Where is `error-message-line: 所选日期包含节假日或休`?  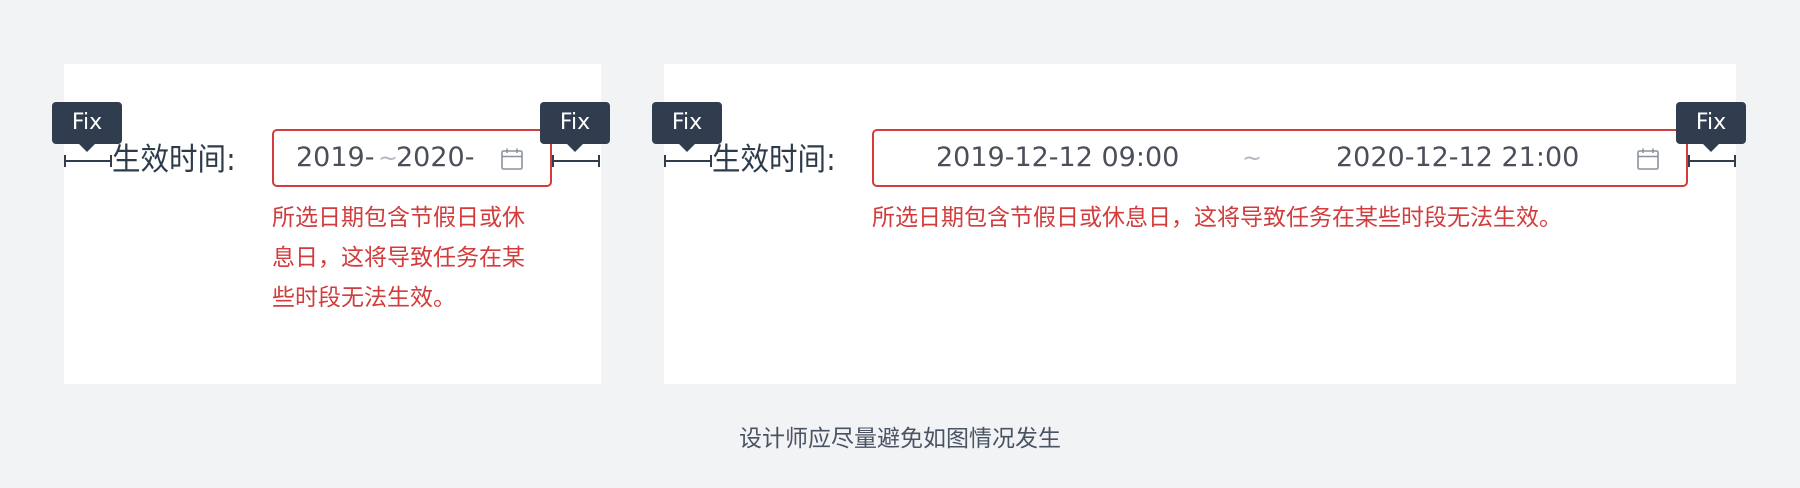
error-message-line: 所选日期包含节假日或休 is located at coordinates (398, 218).